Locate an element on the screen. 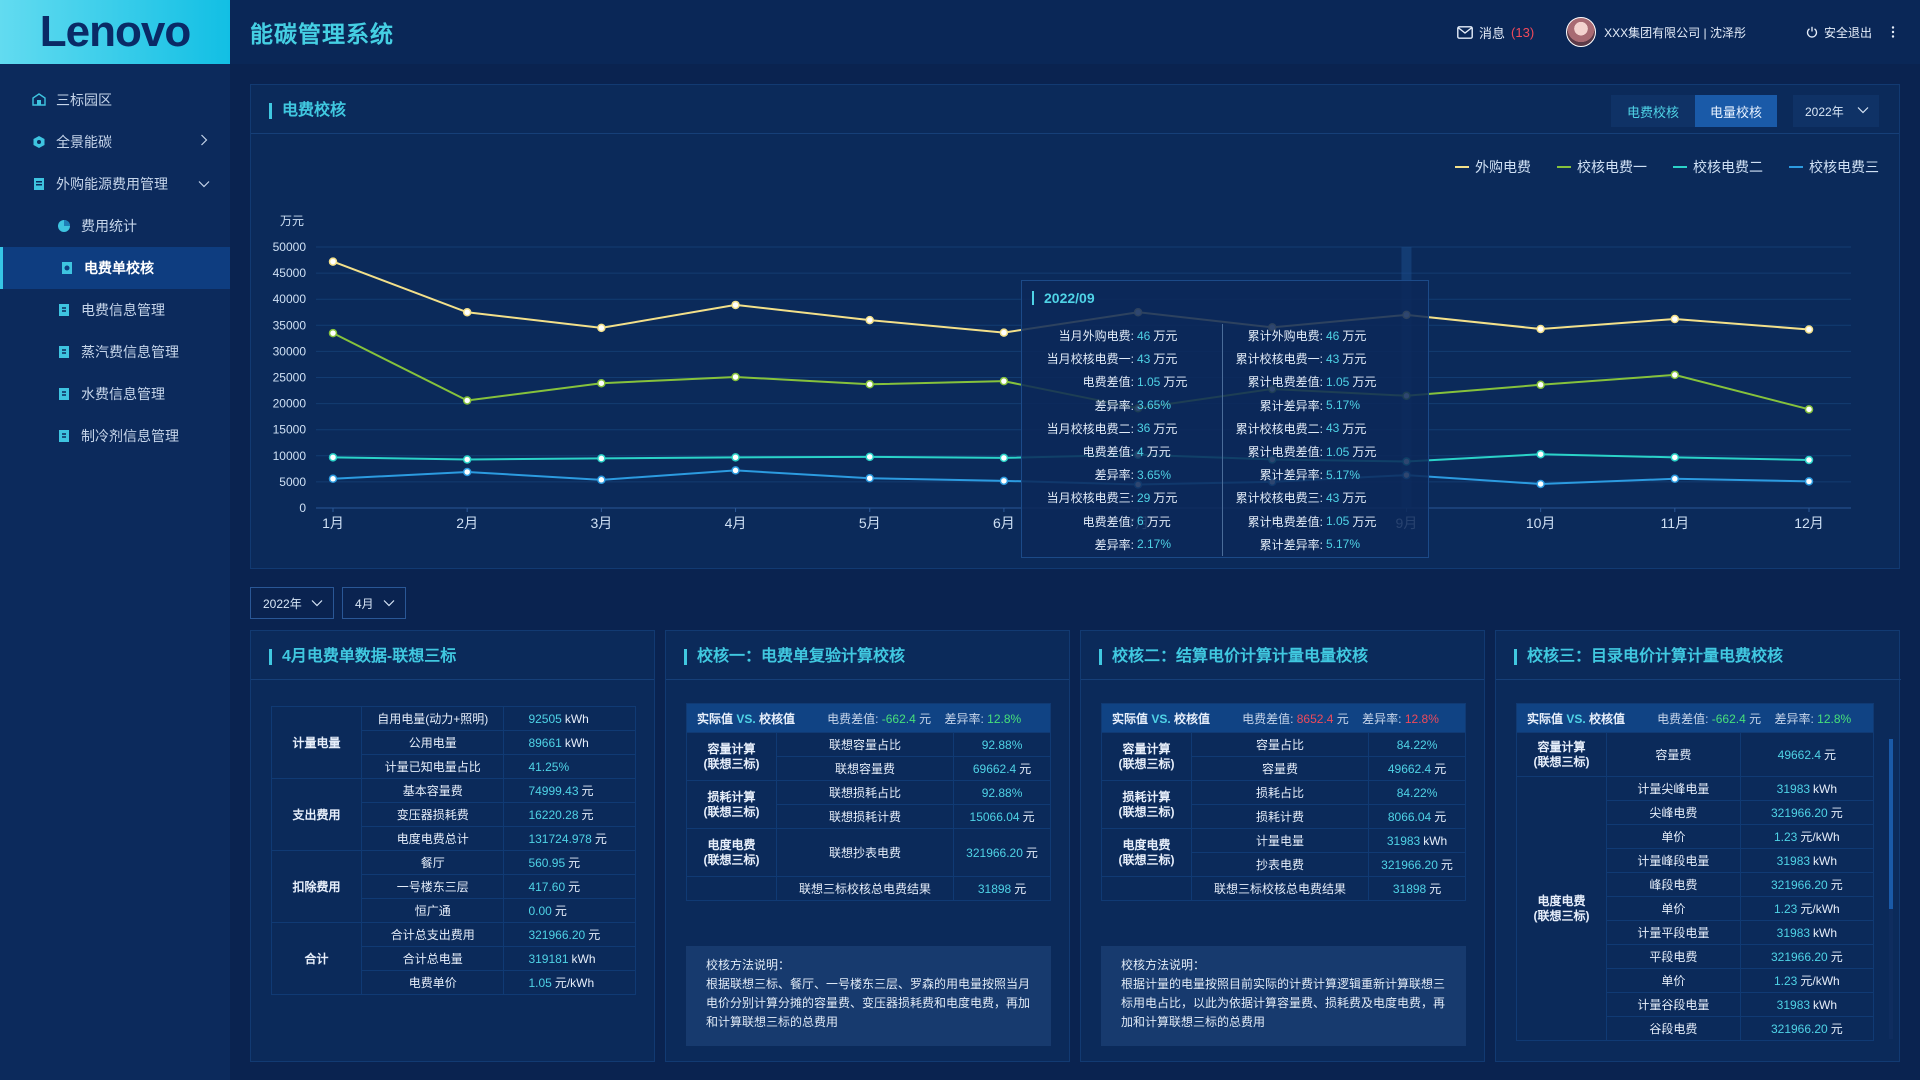 Image resolution: width=1920 pixels, height=1080 pixels. row-value: 1.23 is located at coordinates (1786, 837).